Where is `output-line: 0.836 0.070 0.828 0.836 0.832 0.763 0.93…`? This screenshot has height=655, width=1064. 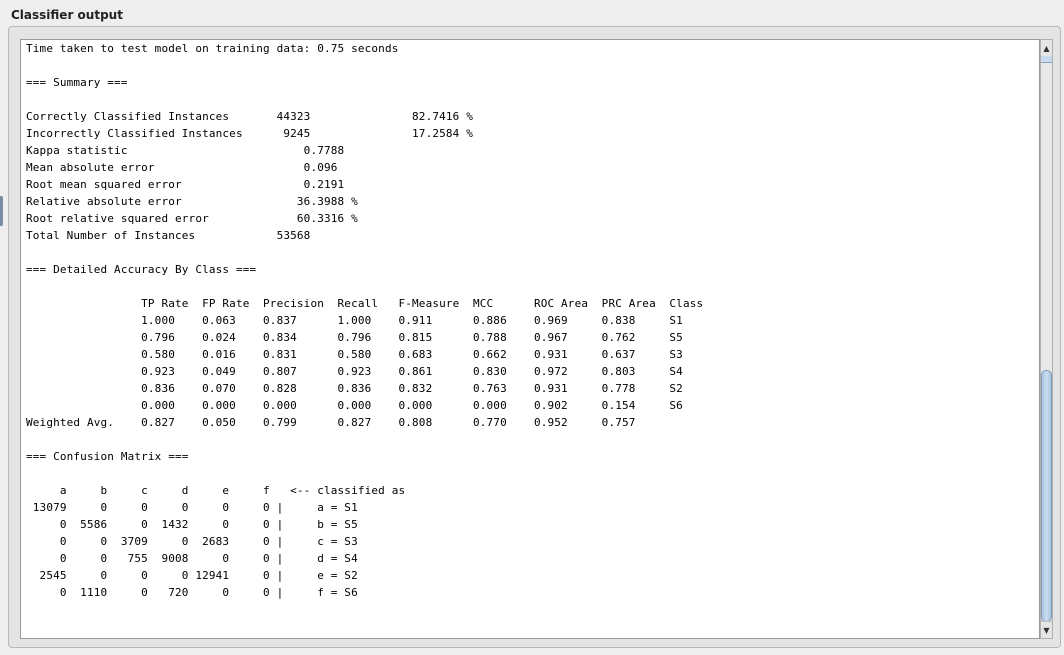 output-line: 0.836 0.070 0.828 0.836 0.832 0.763 0.93… is located at coordinates (354, 388).